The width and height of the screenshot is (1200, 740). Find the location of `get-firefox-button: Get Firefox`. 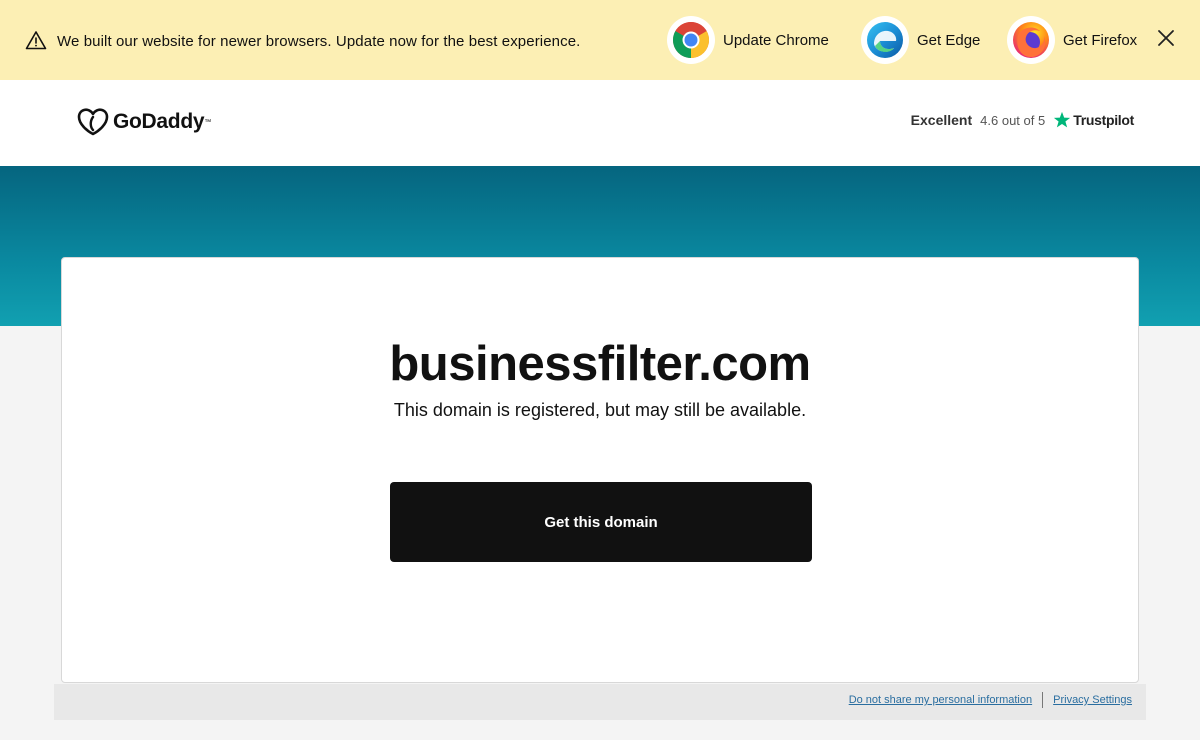

get-firefox-button: Get Firefox is located at coordinates (1072, 40).